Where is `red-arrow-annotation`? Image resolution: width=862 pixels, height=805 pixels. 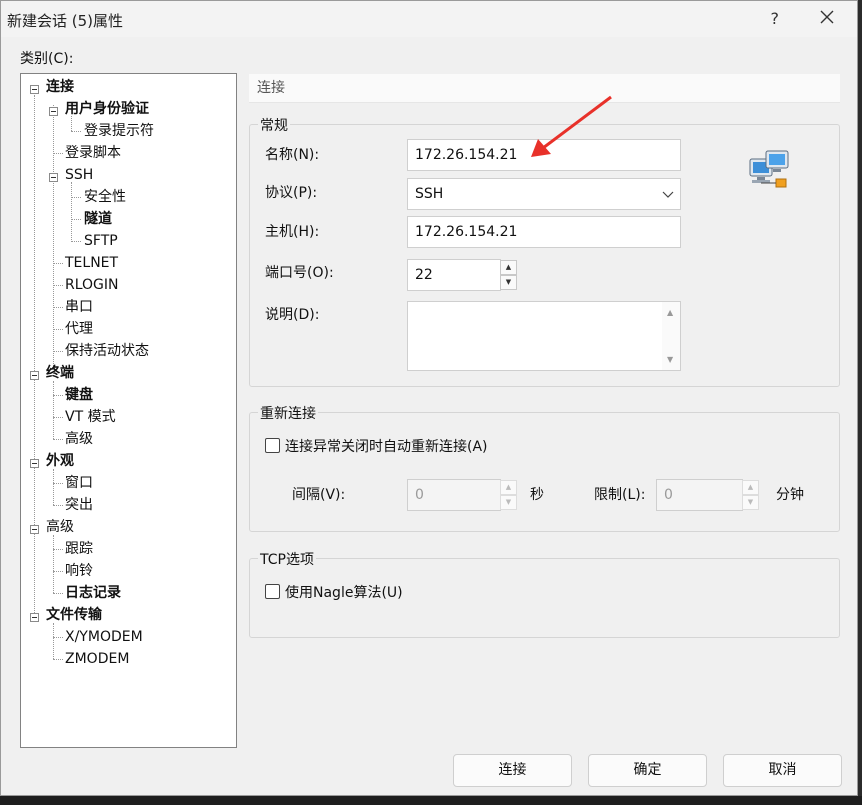 red-arrow-annotation is located at coordinates (571, 126).